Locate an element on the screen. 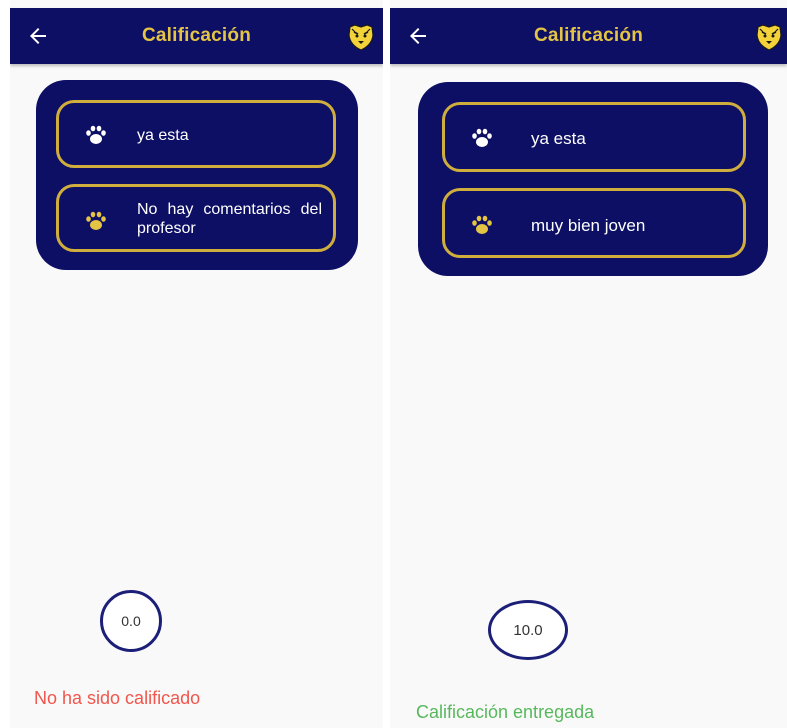  list-item-teacher-comment: muy bien joven is located at coordinates (594, 223).